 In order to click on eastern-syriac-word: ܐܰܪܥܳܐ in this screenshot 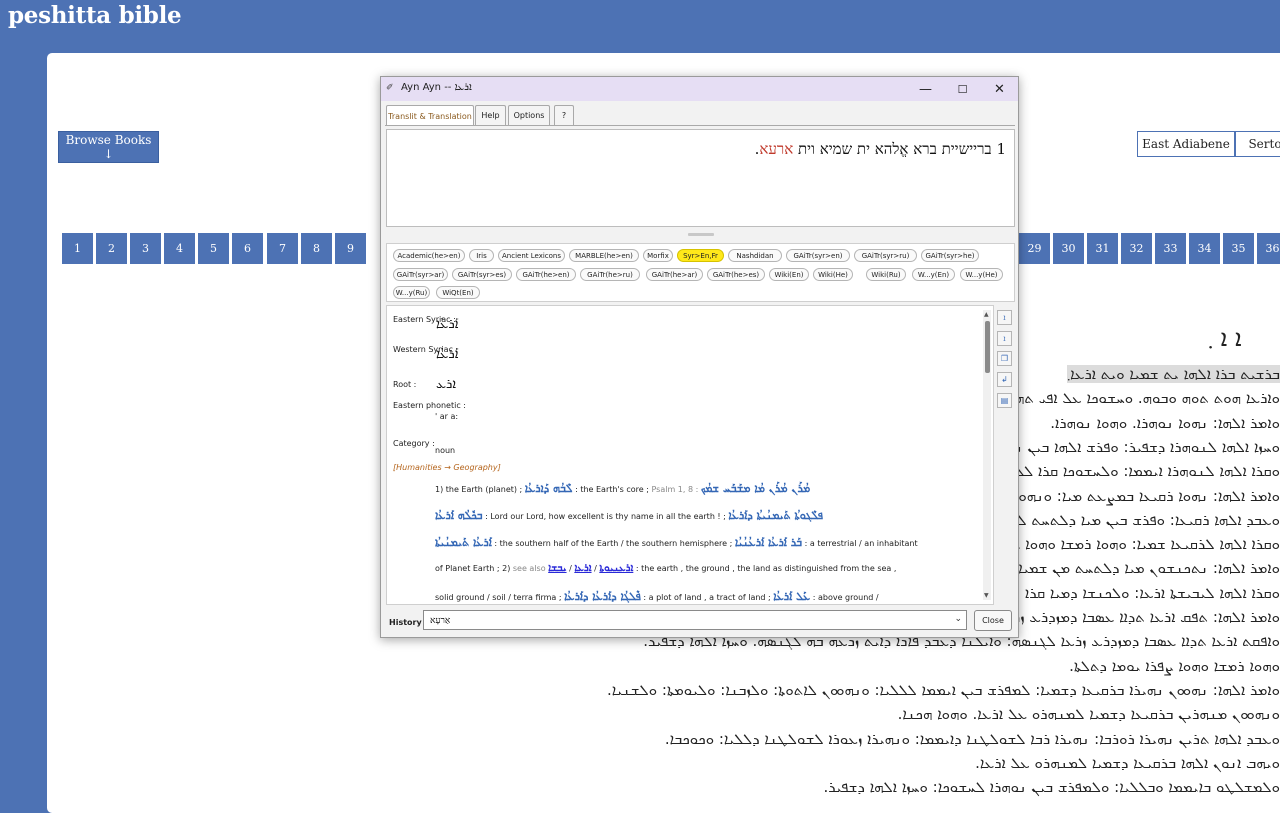, I will do `click(447, 324)`.